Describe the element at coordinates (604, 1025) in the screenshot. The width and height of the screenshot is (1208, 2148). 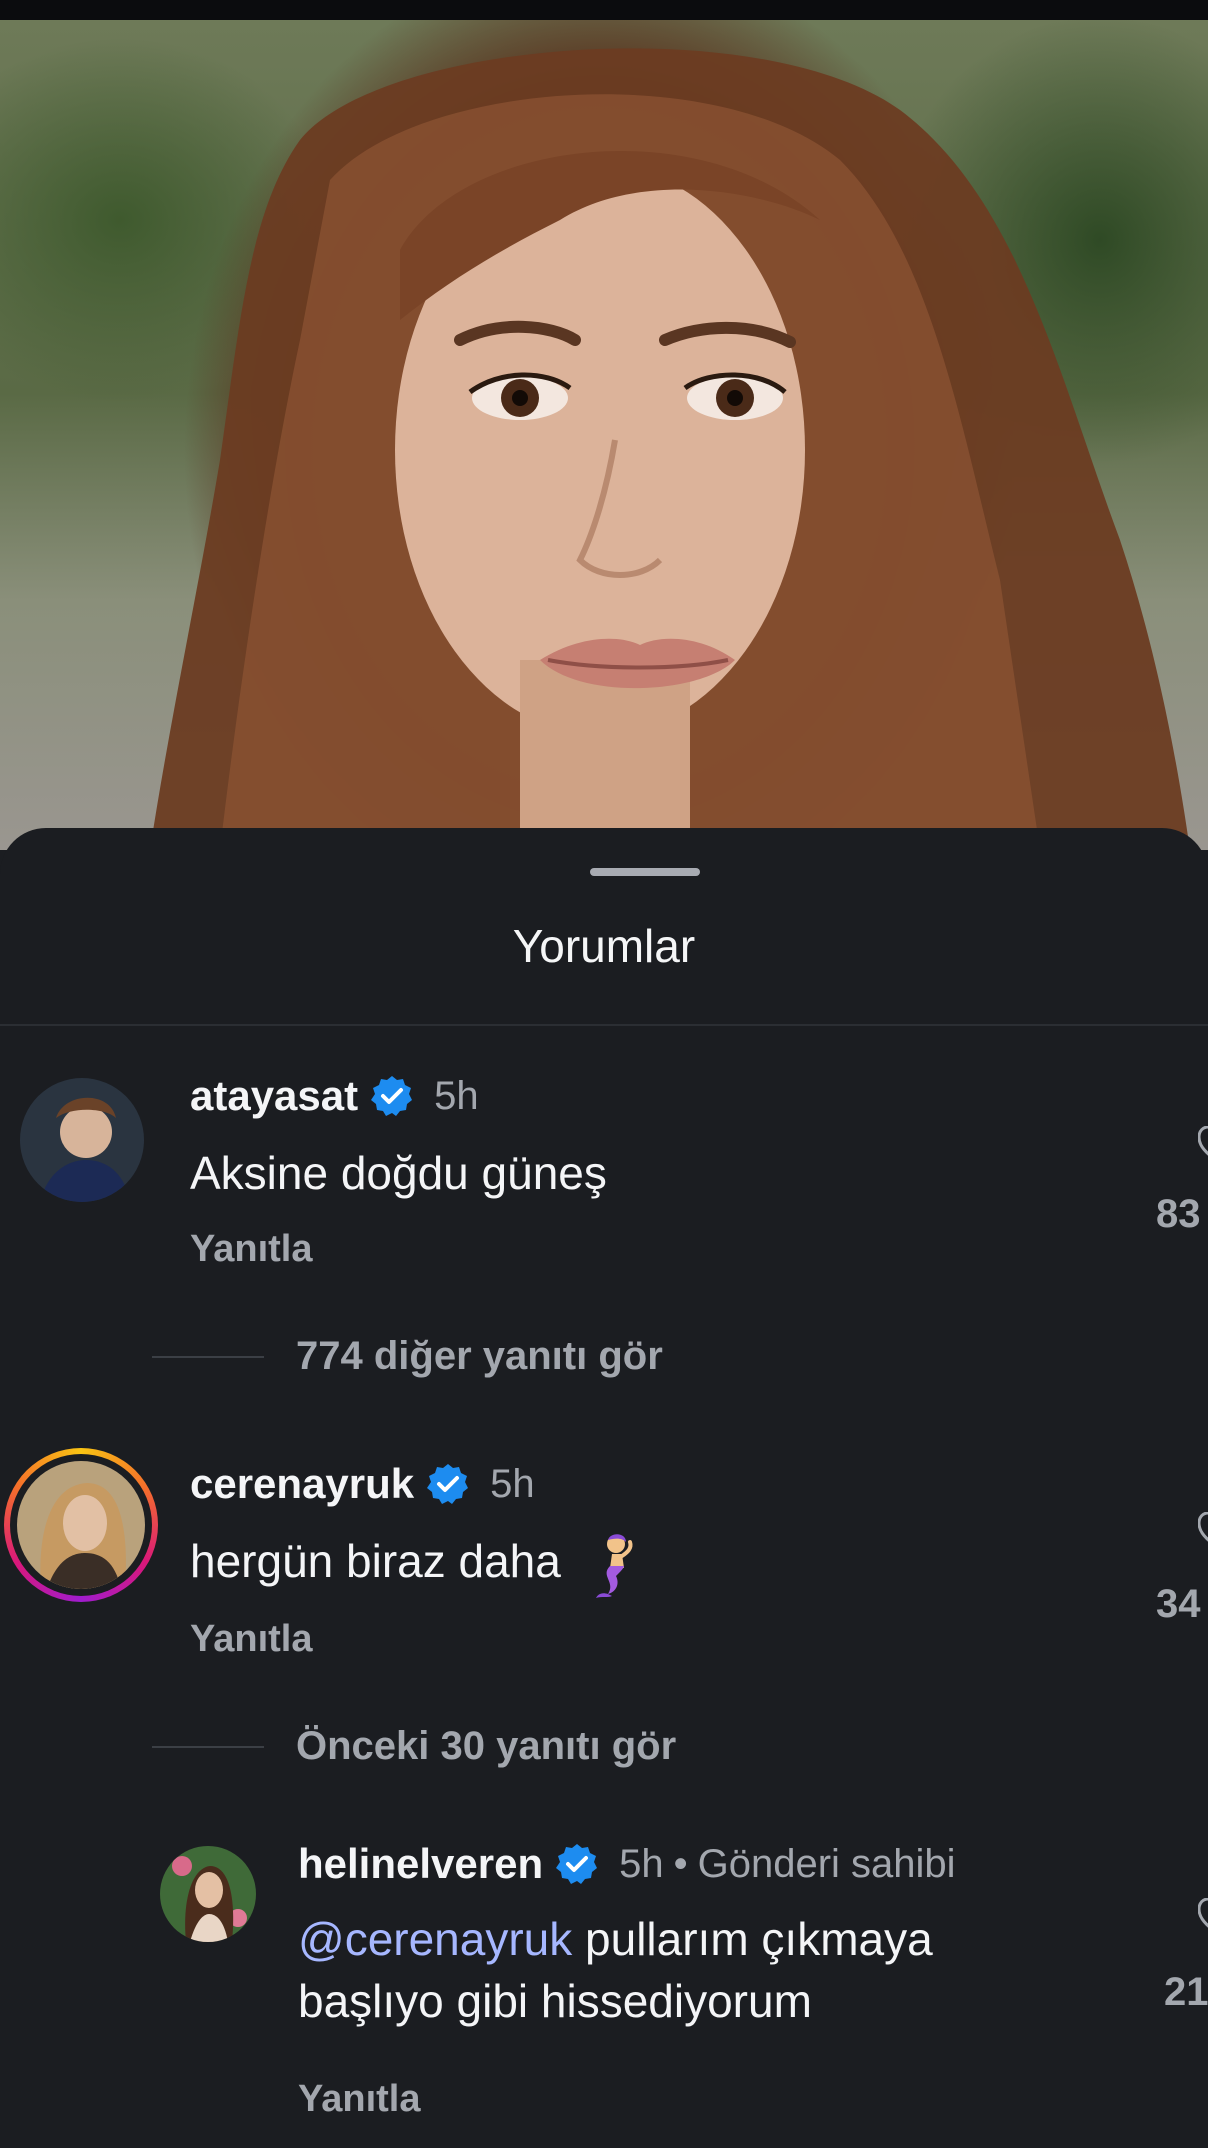
I see `header-divider` at that location.